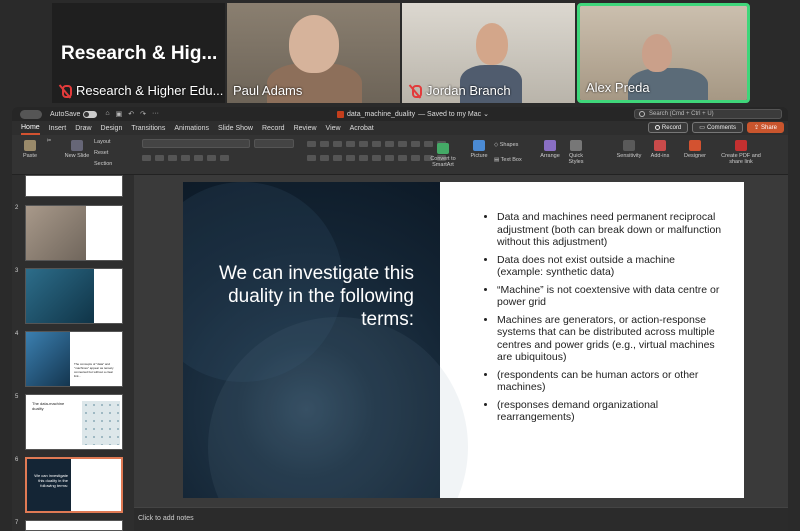 The width and height of the screenshot is (800, 531). Describe the element at coordinates (112, 128) in the screenshot. I see `tab-design: Design` at that location.